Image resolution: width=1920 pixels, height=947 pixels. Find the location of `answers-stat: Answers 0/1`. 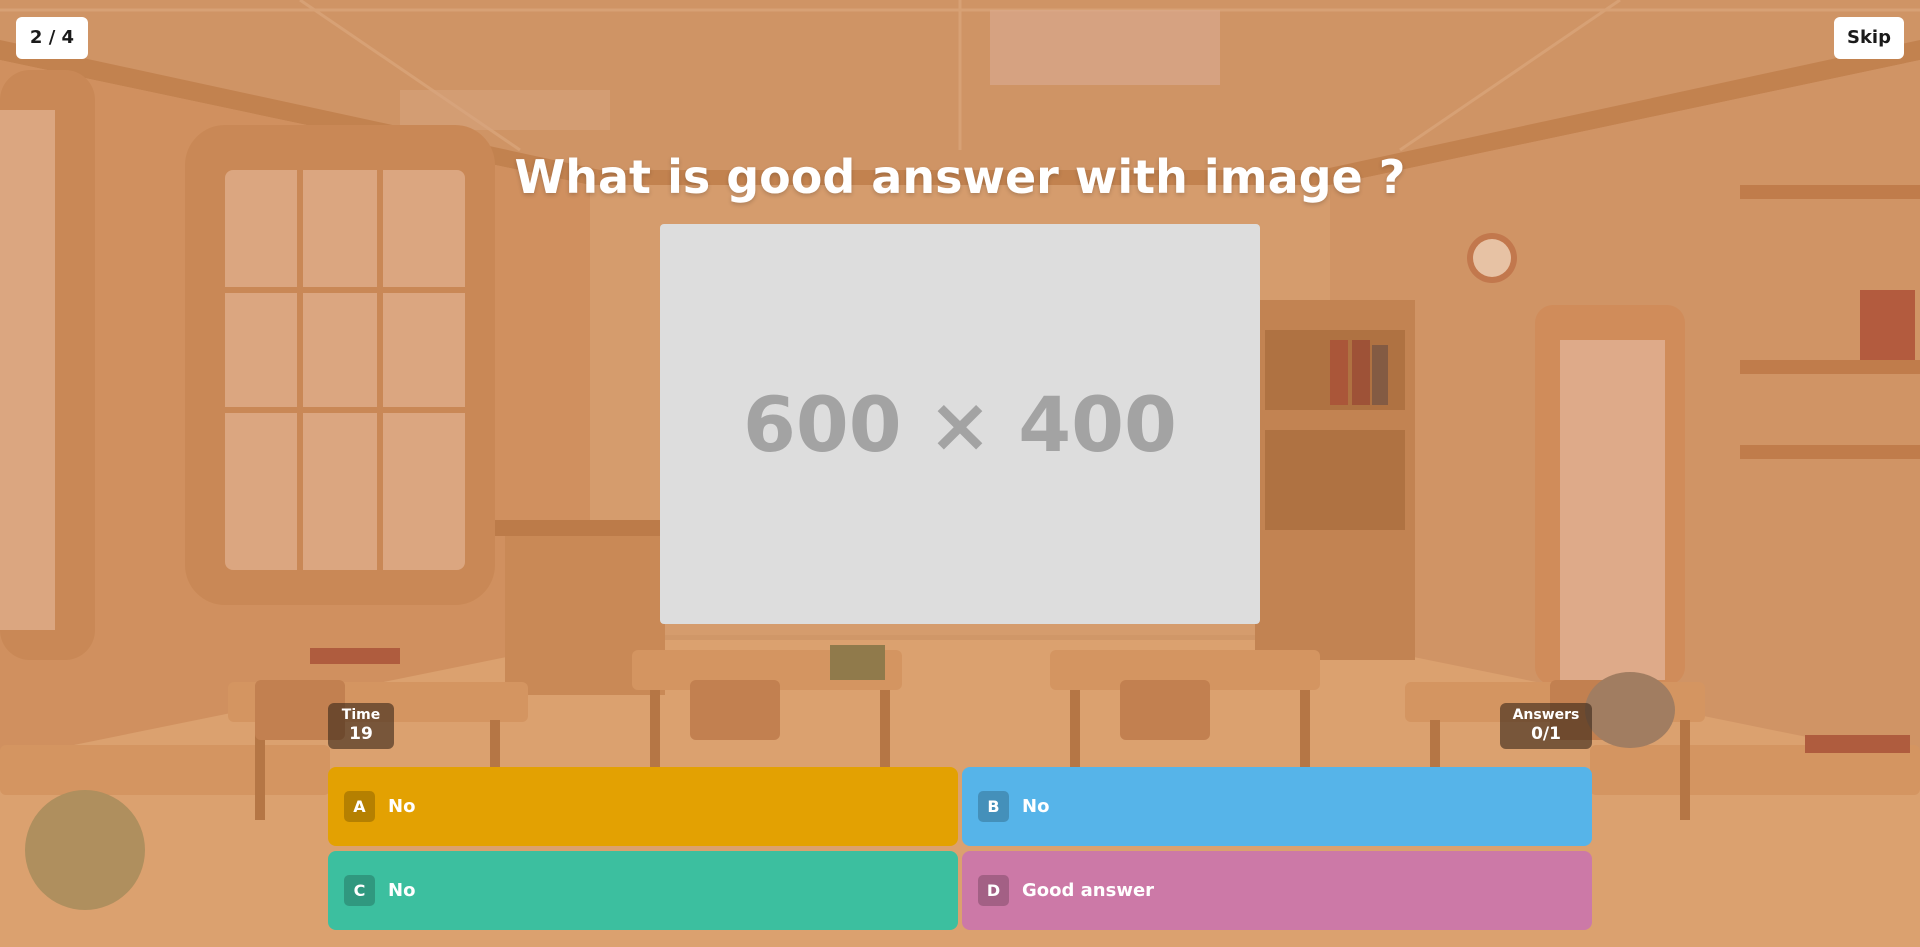

answers-stat: Answers 0/1 is located at coordinates (1546, 726).